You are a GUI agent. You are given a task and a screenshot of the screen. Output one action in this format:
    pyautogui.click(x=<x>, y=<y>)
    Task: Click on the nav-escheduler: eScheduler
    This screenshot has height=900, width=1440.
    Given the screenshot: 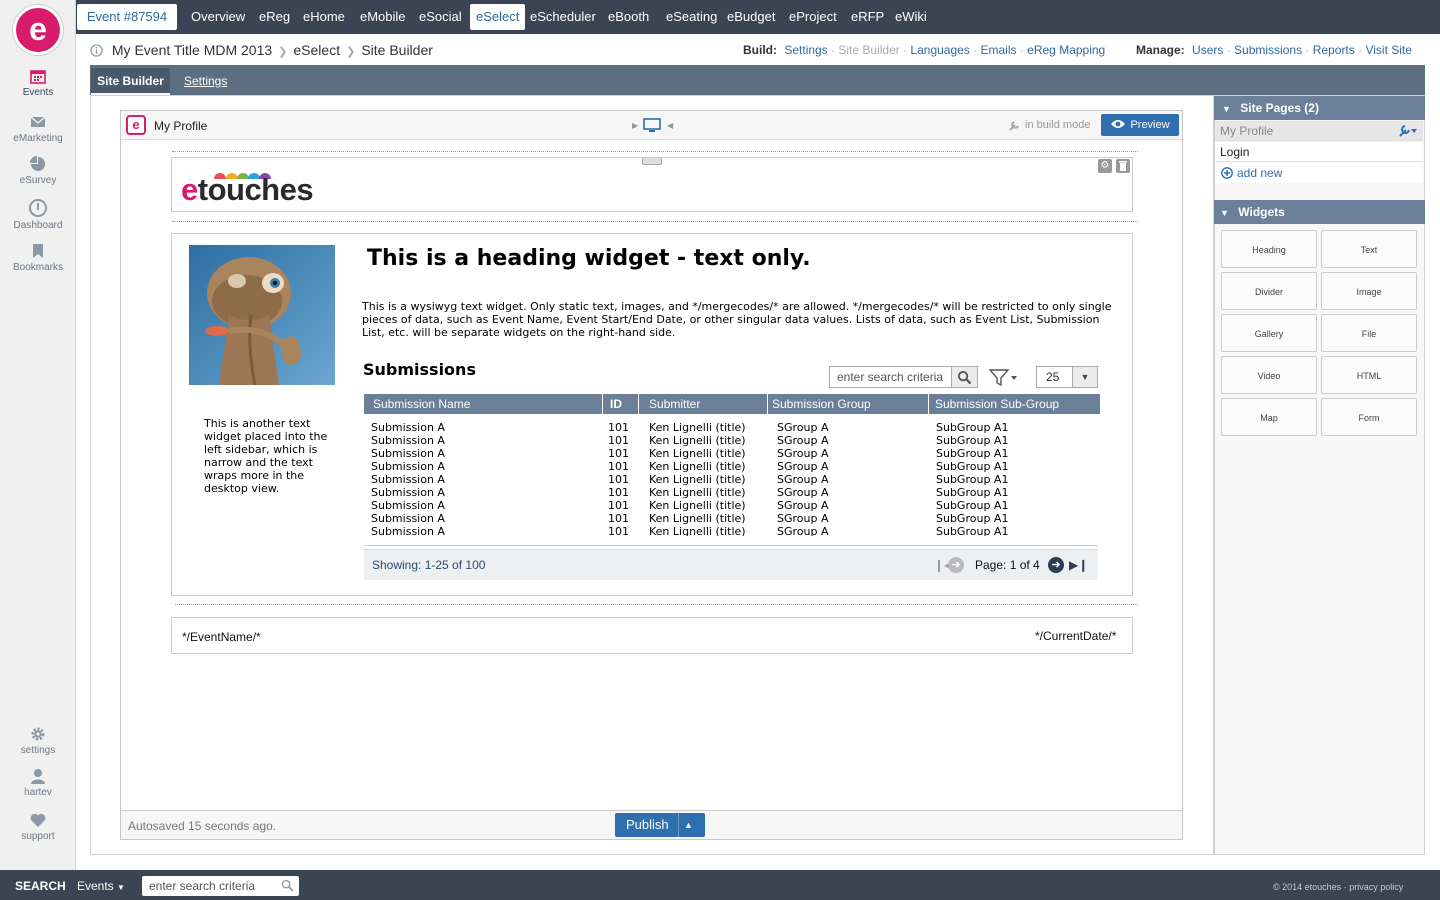 What is the action you would take?
    pyautogui.click(x=563, y=17)
    